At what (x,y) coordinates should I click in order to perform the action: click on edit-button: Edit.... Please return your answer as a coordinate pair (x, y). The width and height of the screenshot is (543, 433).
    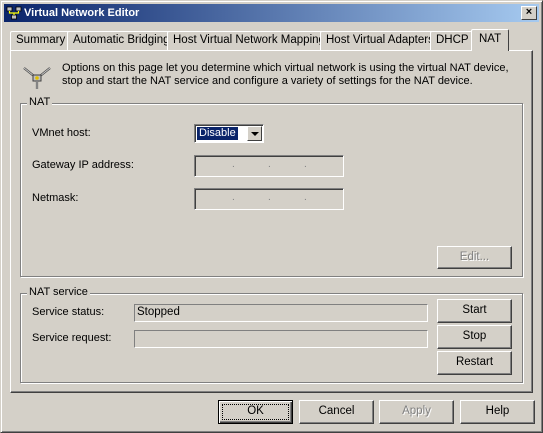
    Looking at the image, I should click on (474, 257).